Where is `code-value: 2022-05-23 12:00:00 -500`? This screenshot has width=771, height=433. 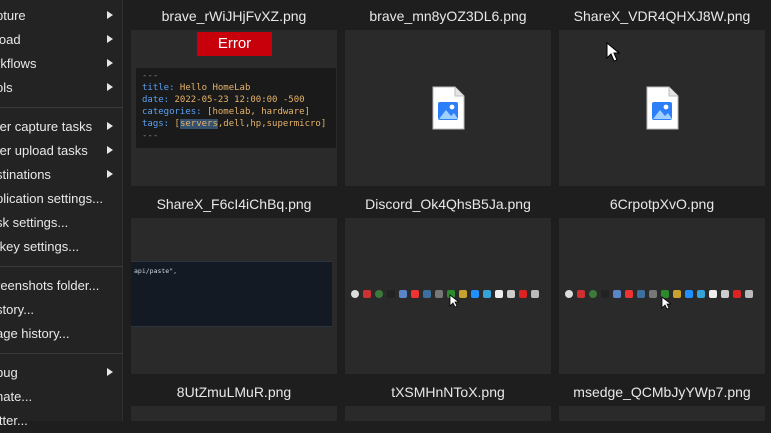
code-value: 2022-05-23 12:00:00 -500 is located at coordinates (237, 100).